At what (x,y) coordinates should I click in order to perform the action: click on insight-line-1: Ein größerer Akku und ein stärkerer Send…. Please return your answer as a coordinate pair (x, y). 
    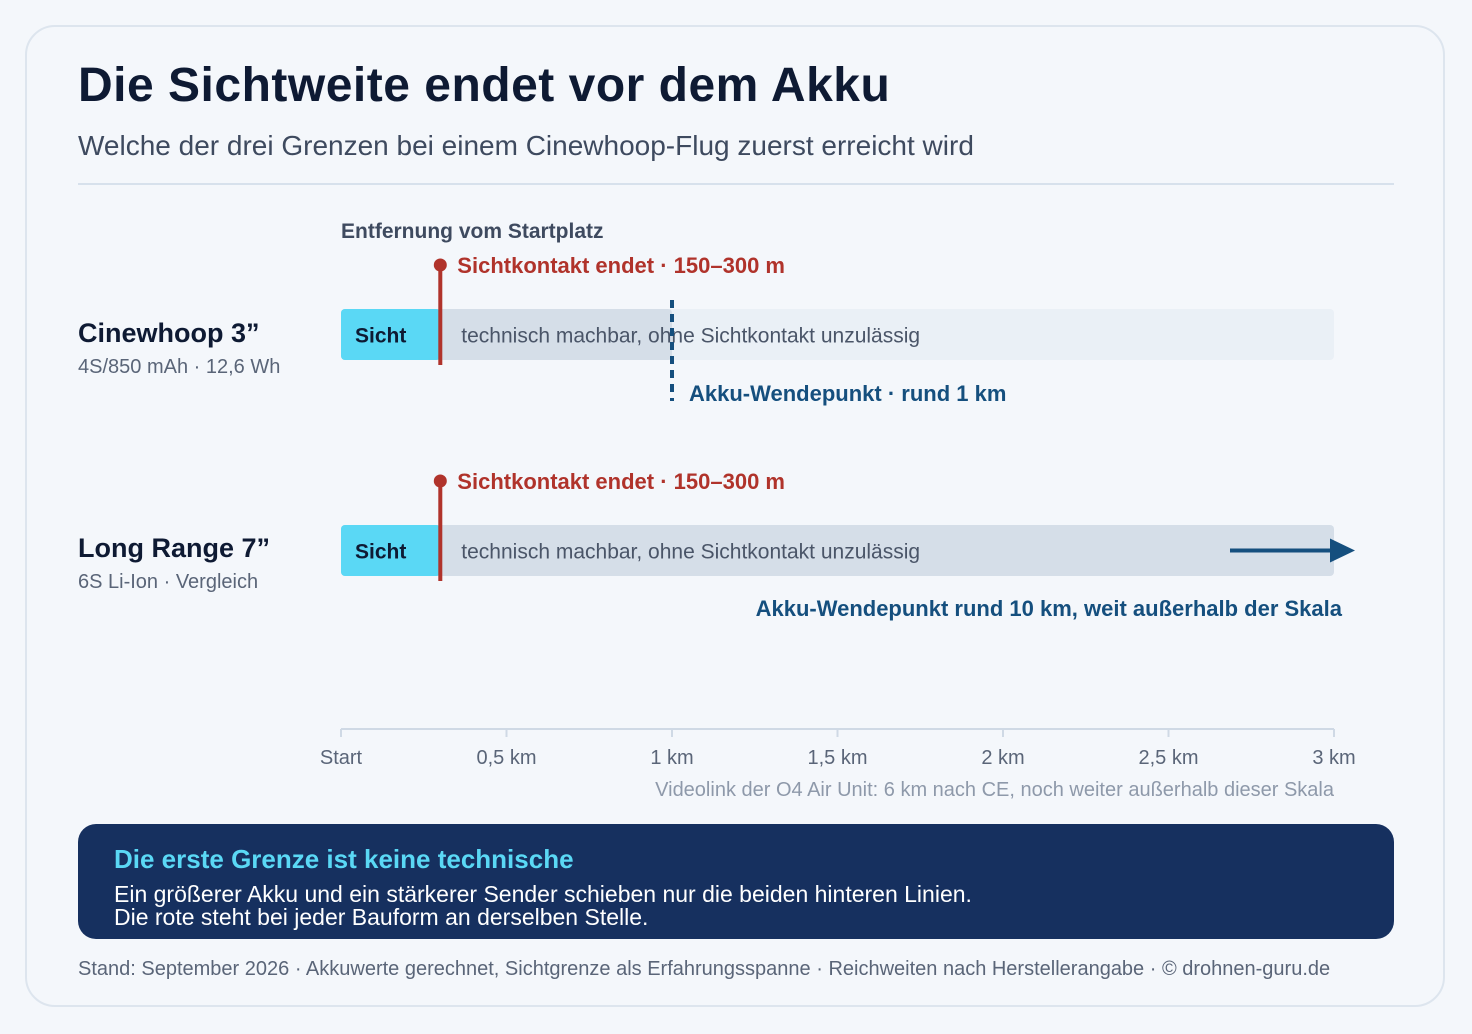
    Looking at the image, I should click on (543, 894).